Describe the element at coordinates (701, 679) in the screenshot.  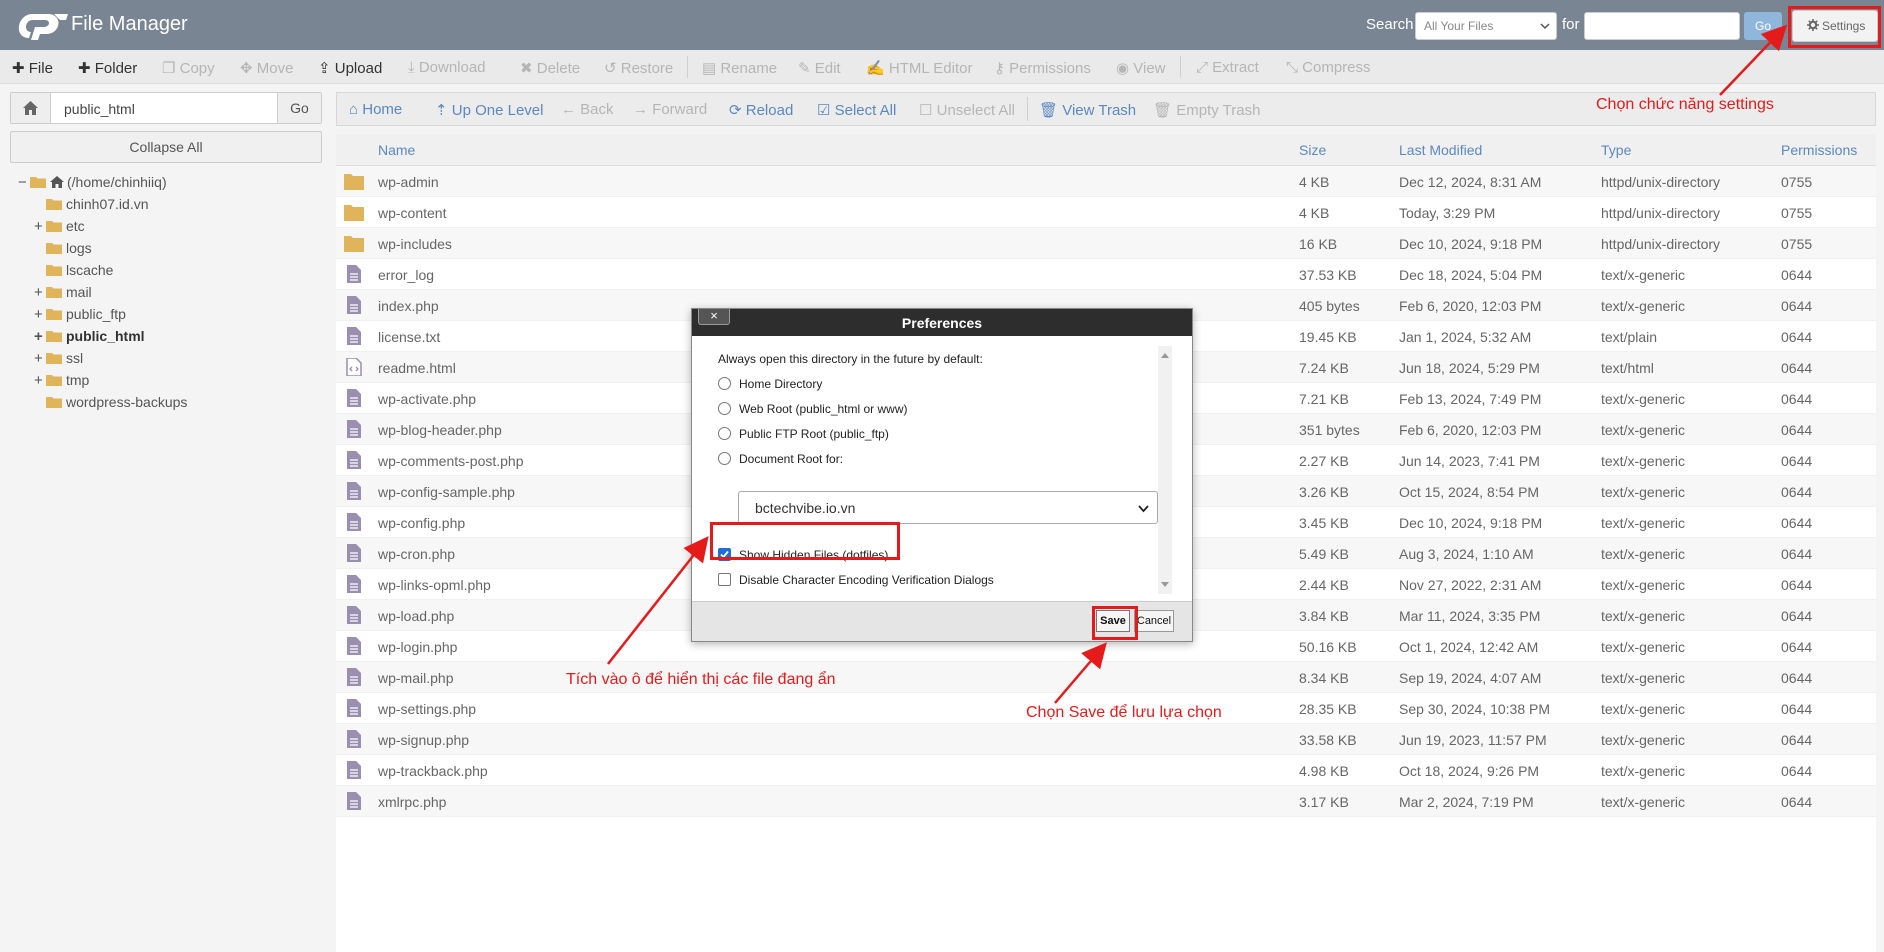
I see `annotation-hidden-files-text: Tích vào ô để hiển thị các file đang ẩn` at that location.